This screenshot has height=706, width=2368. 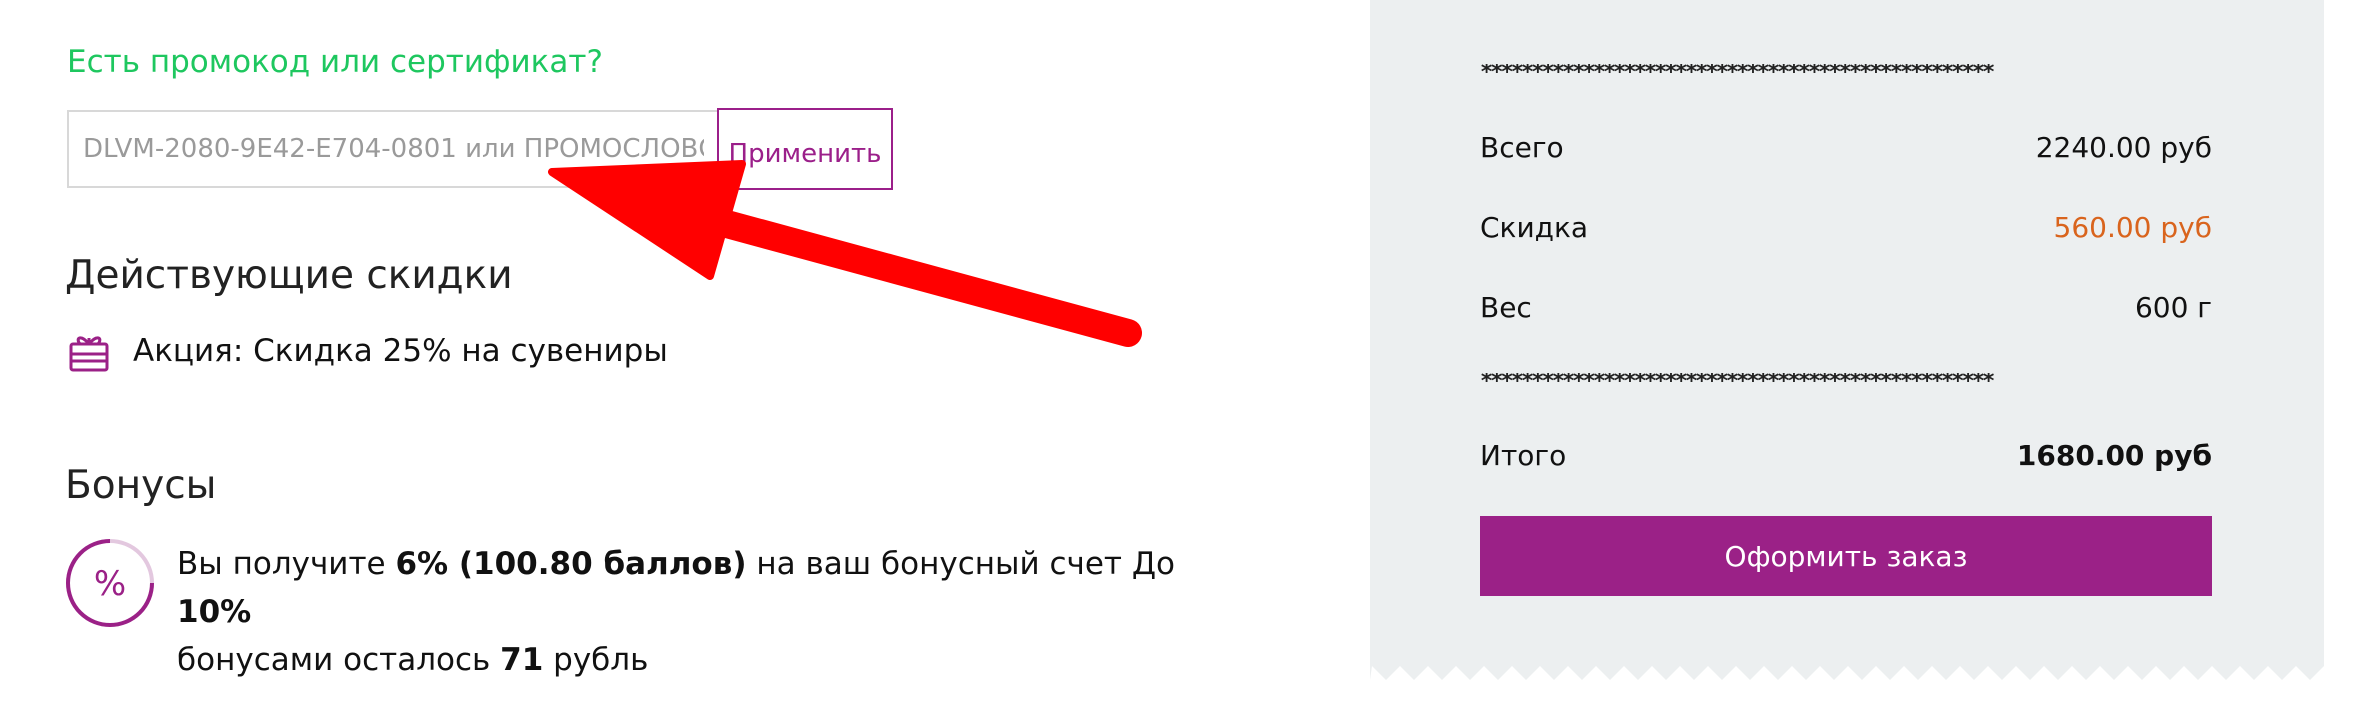 I want to click on subtotal-label: Всего, so click(x=1522, y=147).